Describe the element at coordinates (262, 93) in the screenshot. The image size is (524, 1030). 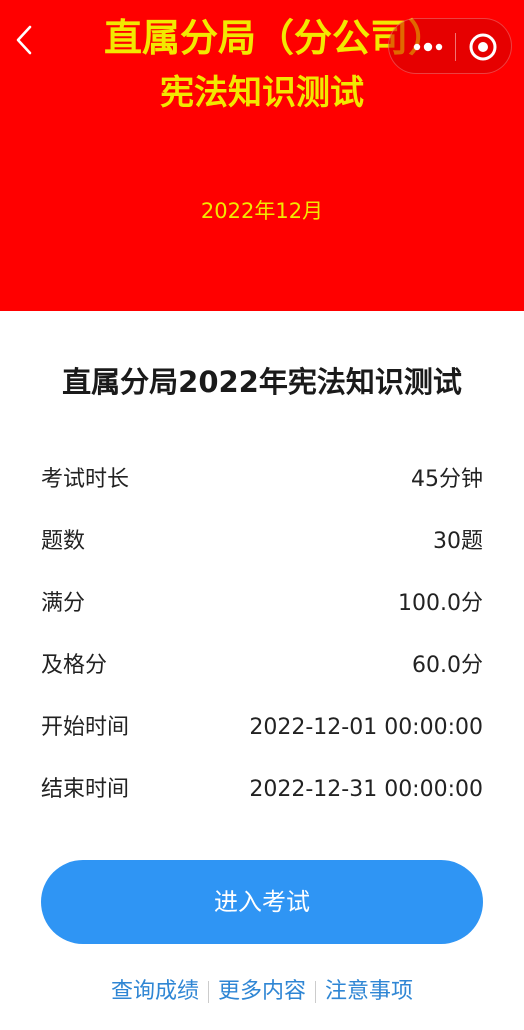
I see `banner-title-line2: 宪法知识测试` at that location.